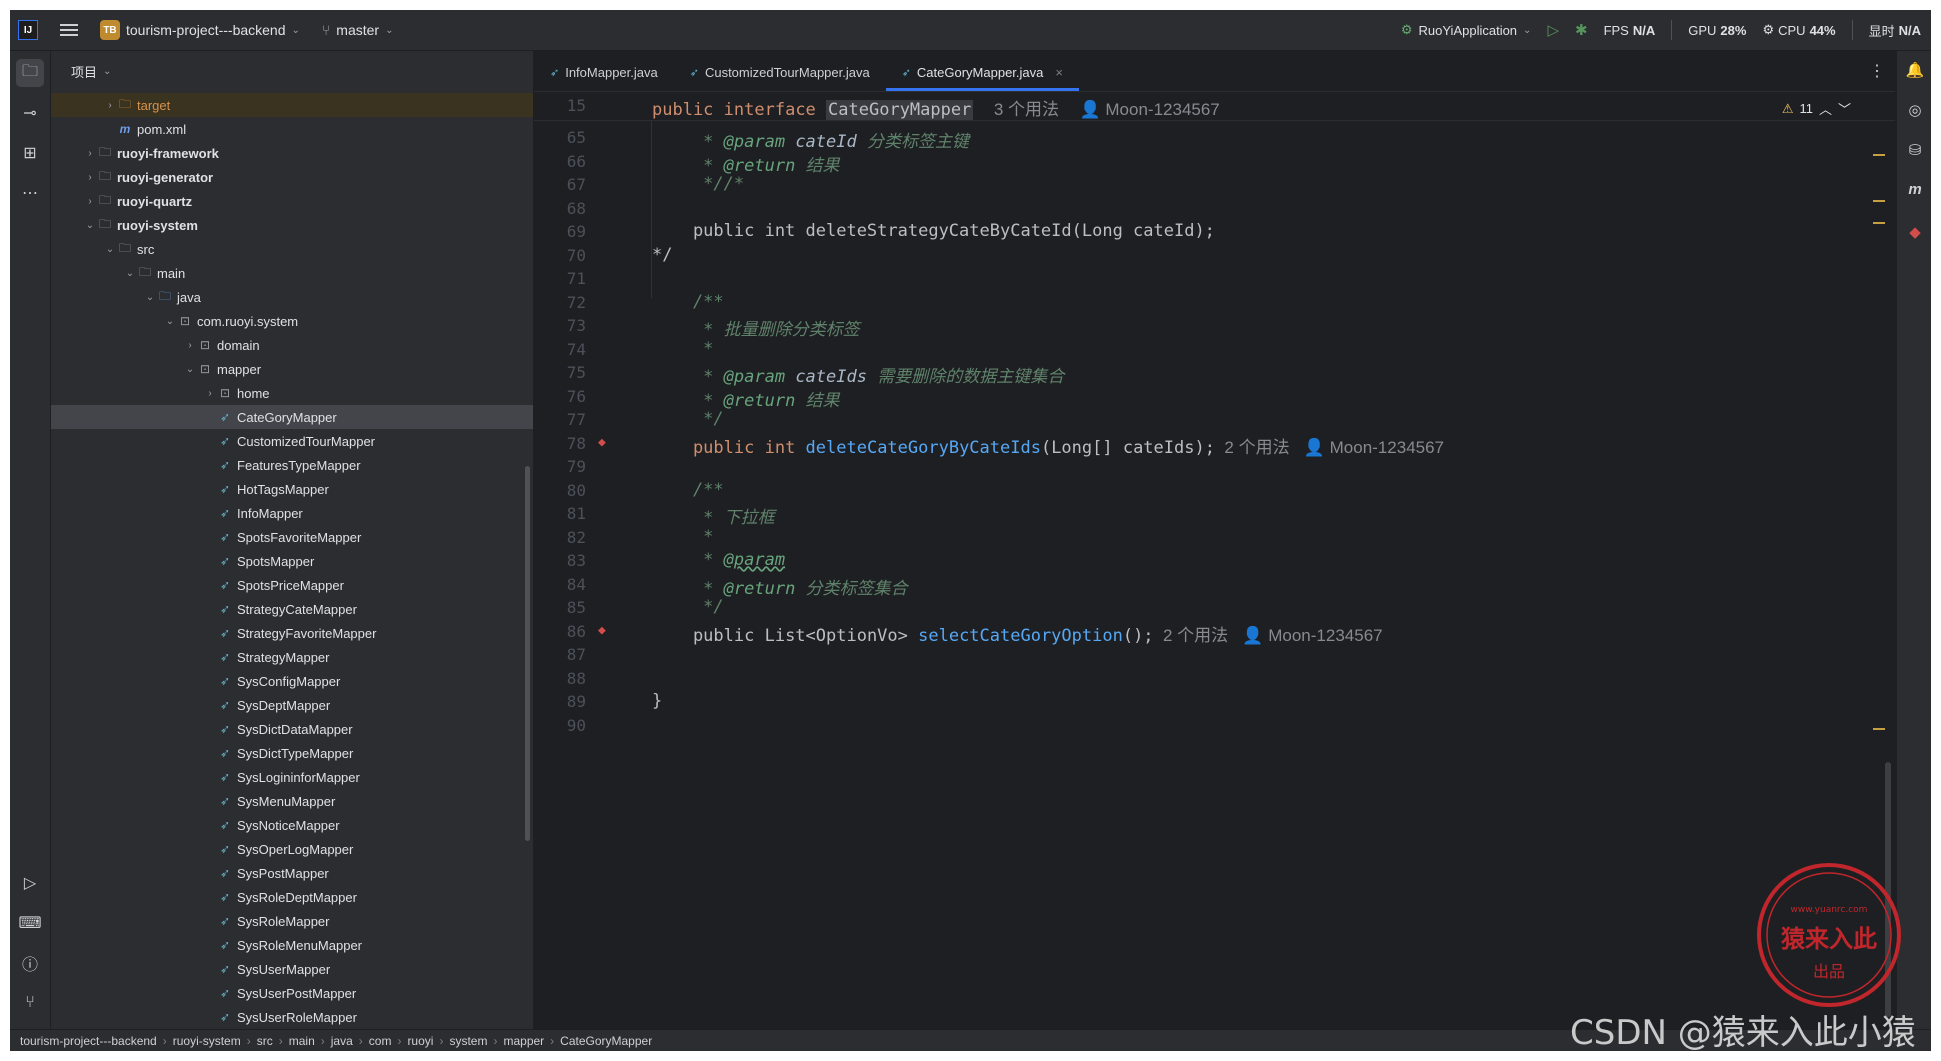 The height and width of the screenshot is (1061, 1941). I want to click on tree-row: ➶ StrategyMapper, so click(292, 657).